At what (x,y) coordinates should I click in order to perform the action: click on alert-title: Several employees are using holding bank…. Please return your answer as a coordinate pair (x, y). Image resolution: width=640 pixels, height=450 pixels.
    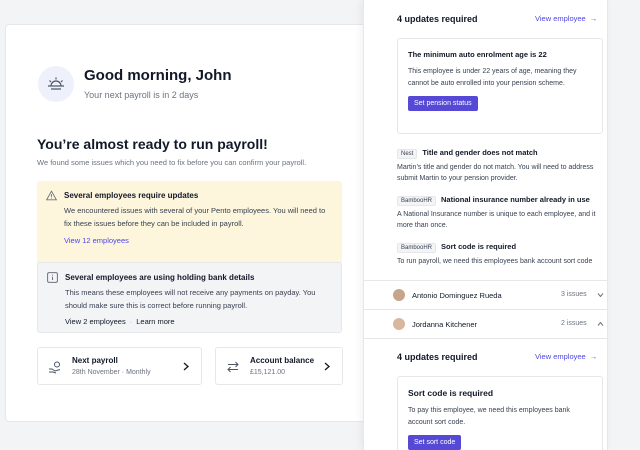
    Looking at the image, I should click on (160, 277).